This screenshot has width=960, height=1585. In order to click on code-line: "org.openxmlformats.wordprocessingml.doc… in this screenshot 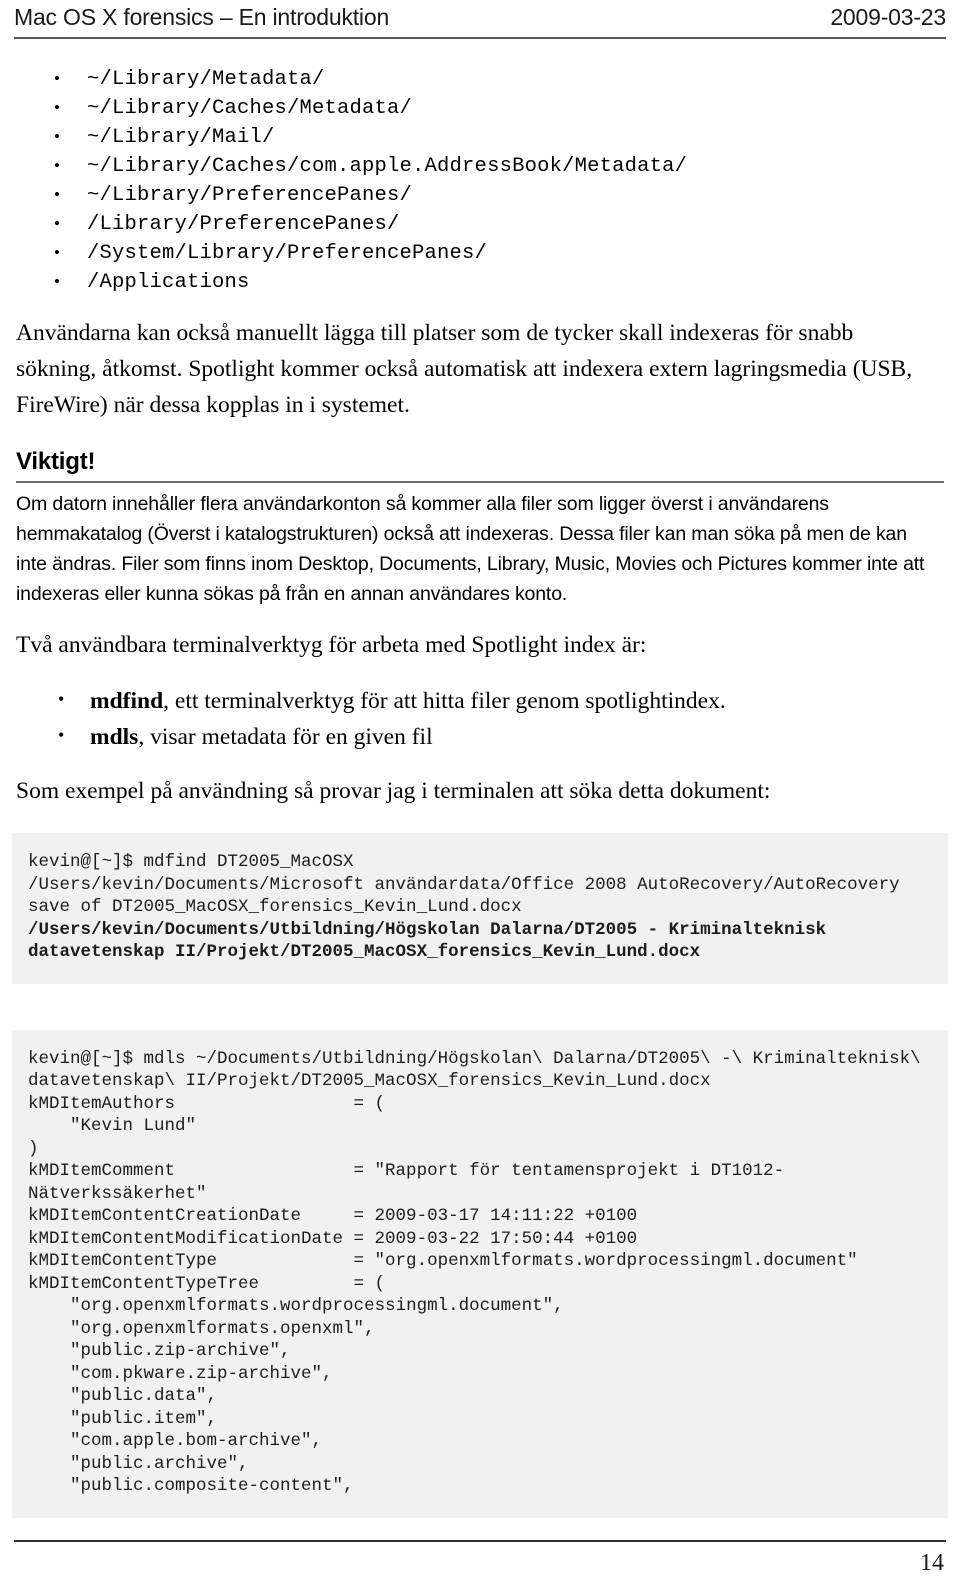, I will do `click(296, 1306)`.